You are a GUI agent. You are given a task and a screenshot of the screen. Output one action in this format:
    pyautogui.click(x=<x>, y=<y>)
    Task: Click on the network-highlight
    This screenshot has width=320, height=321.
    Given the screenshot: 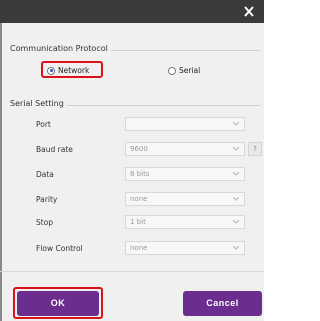 What is the action you would take?
    pyautogui.click(x=72, y=69)
    